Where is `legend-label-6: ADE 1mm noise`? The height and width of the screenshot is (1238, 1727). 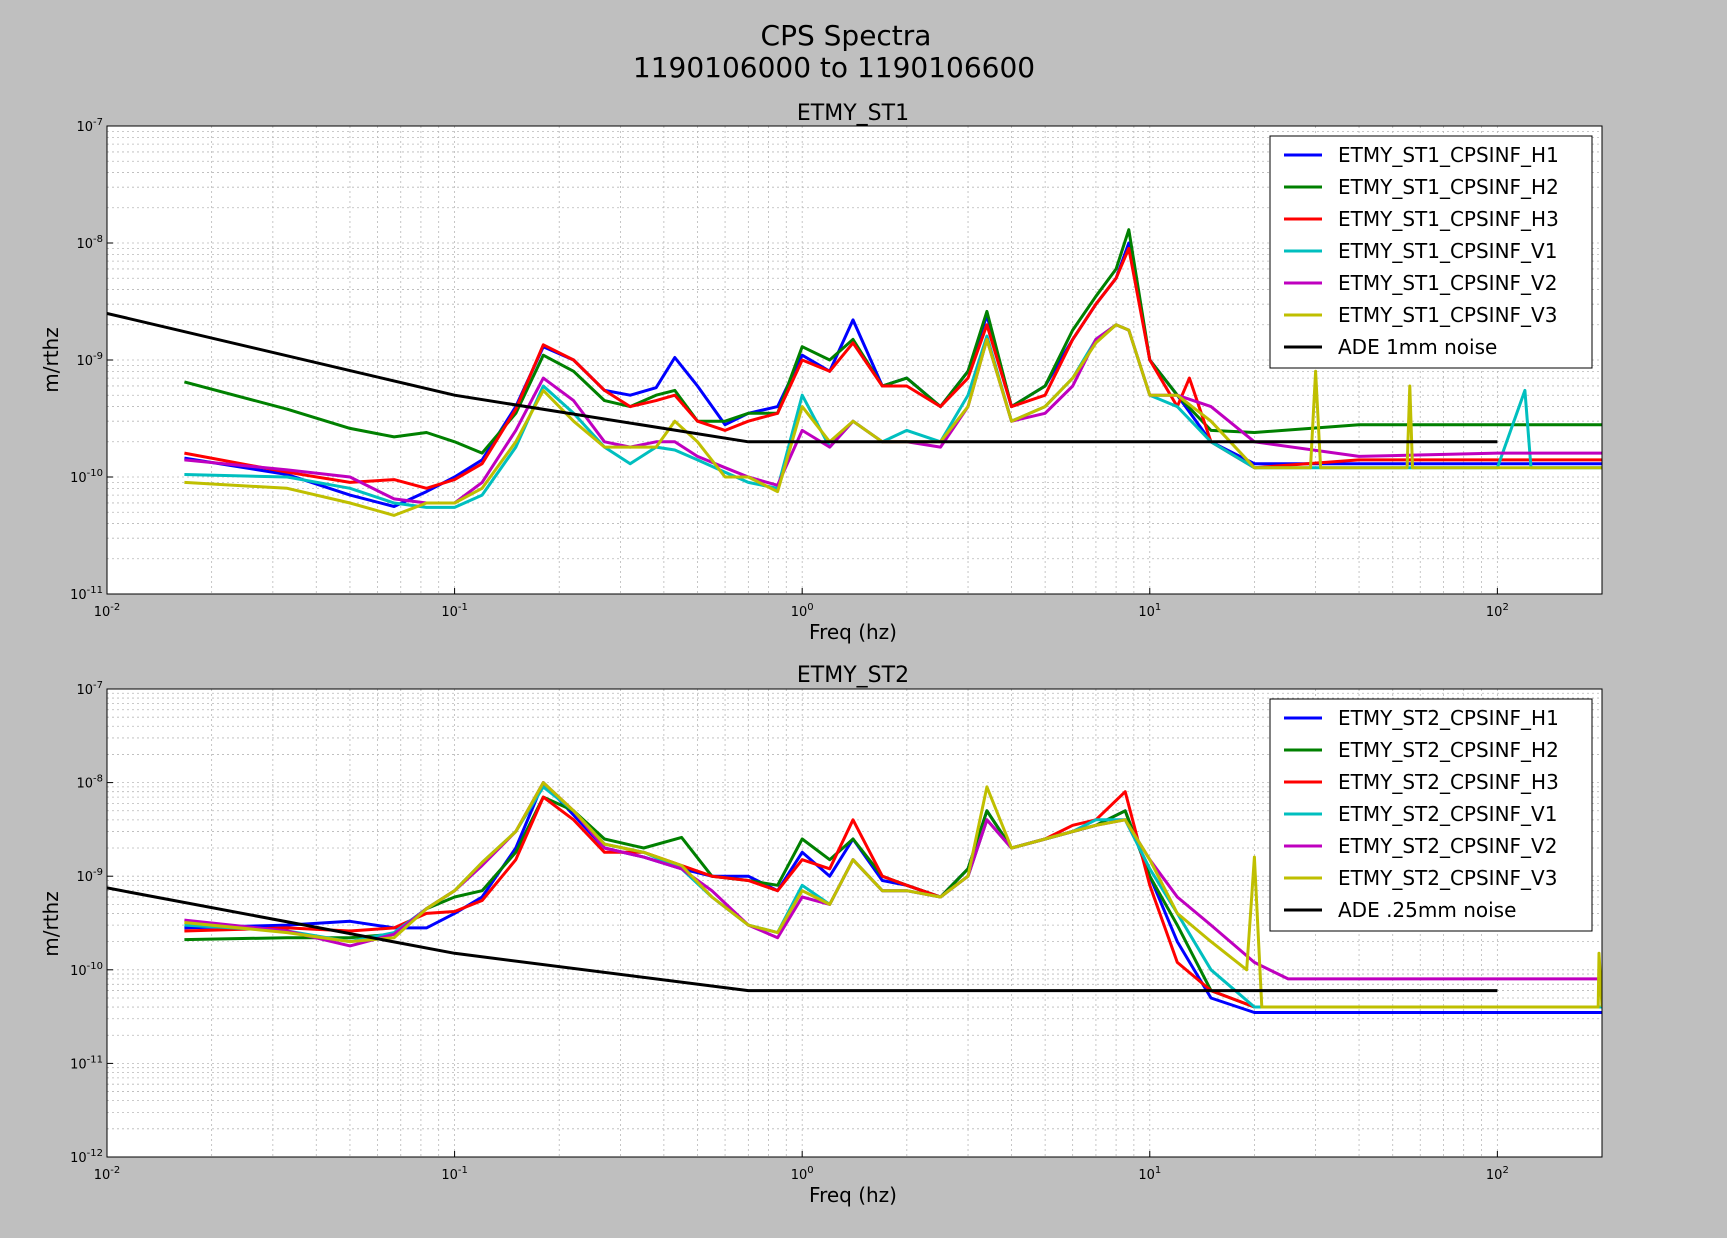
legend-label-6: ADE 1mm noise is located at coordinates (1417, 347).